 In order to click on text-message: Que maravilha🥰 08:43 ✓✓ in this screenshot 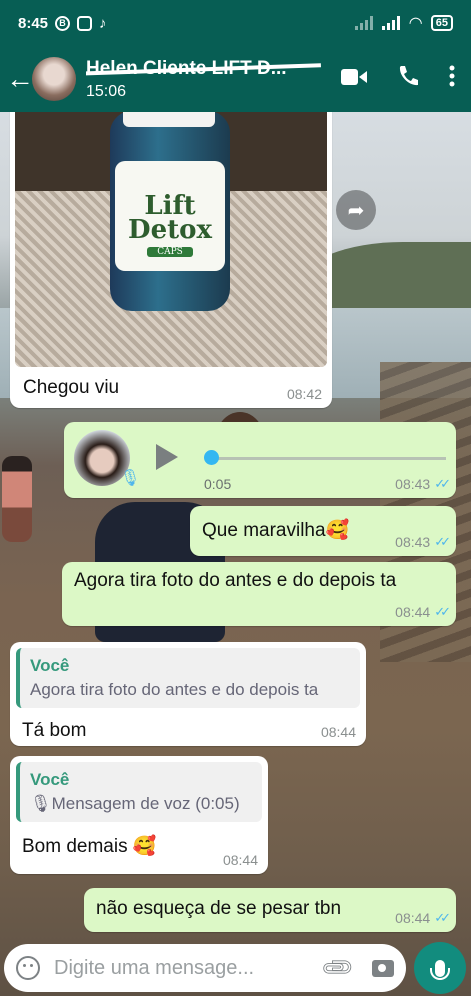, I will do `click(323, 531)`.